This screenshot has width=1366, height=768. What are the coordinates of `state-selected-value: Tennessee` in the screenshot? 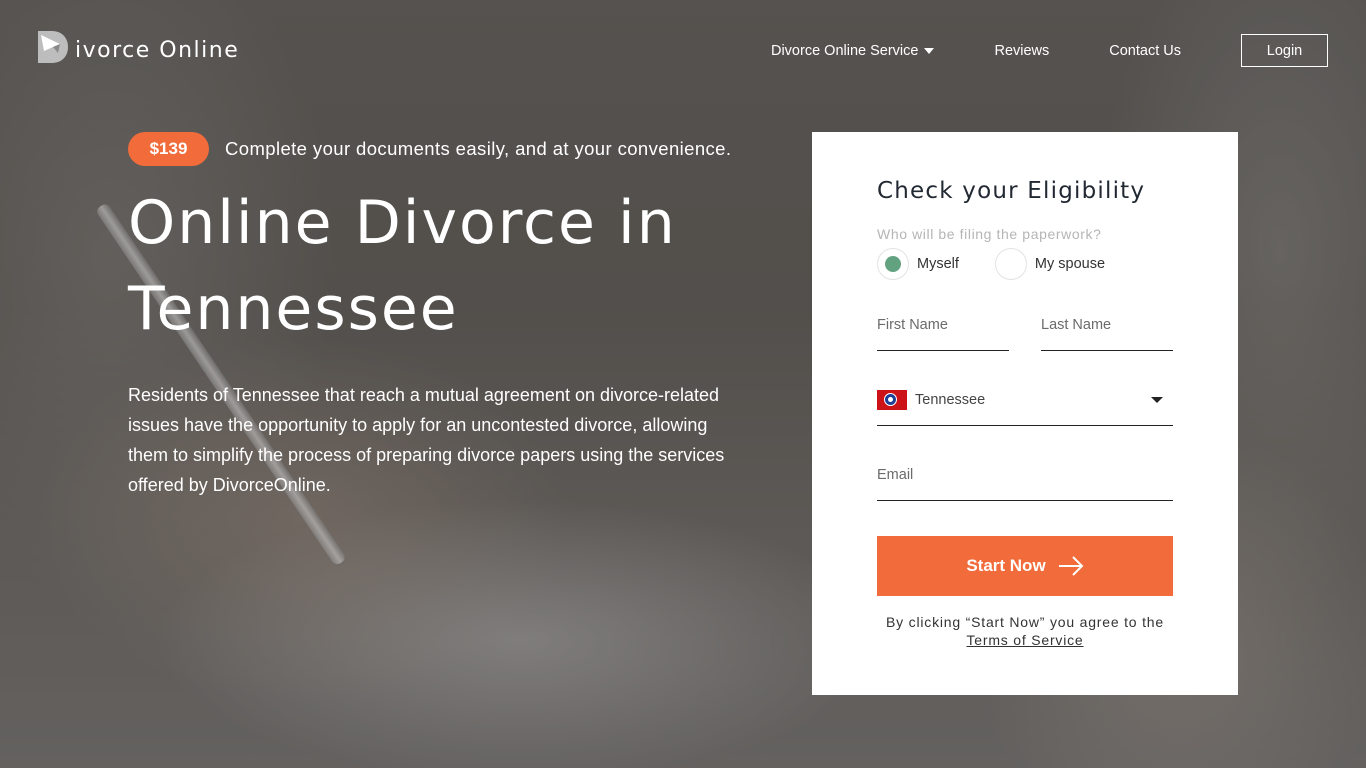 It's located at (950, 400).